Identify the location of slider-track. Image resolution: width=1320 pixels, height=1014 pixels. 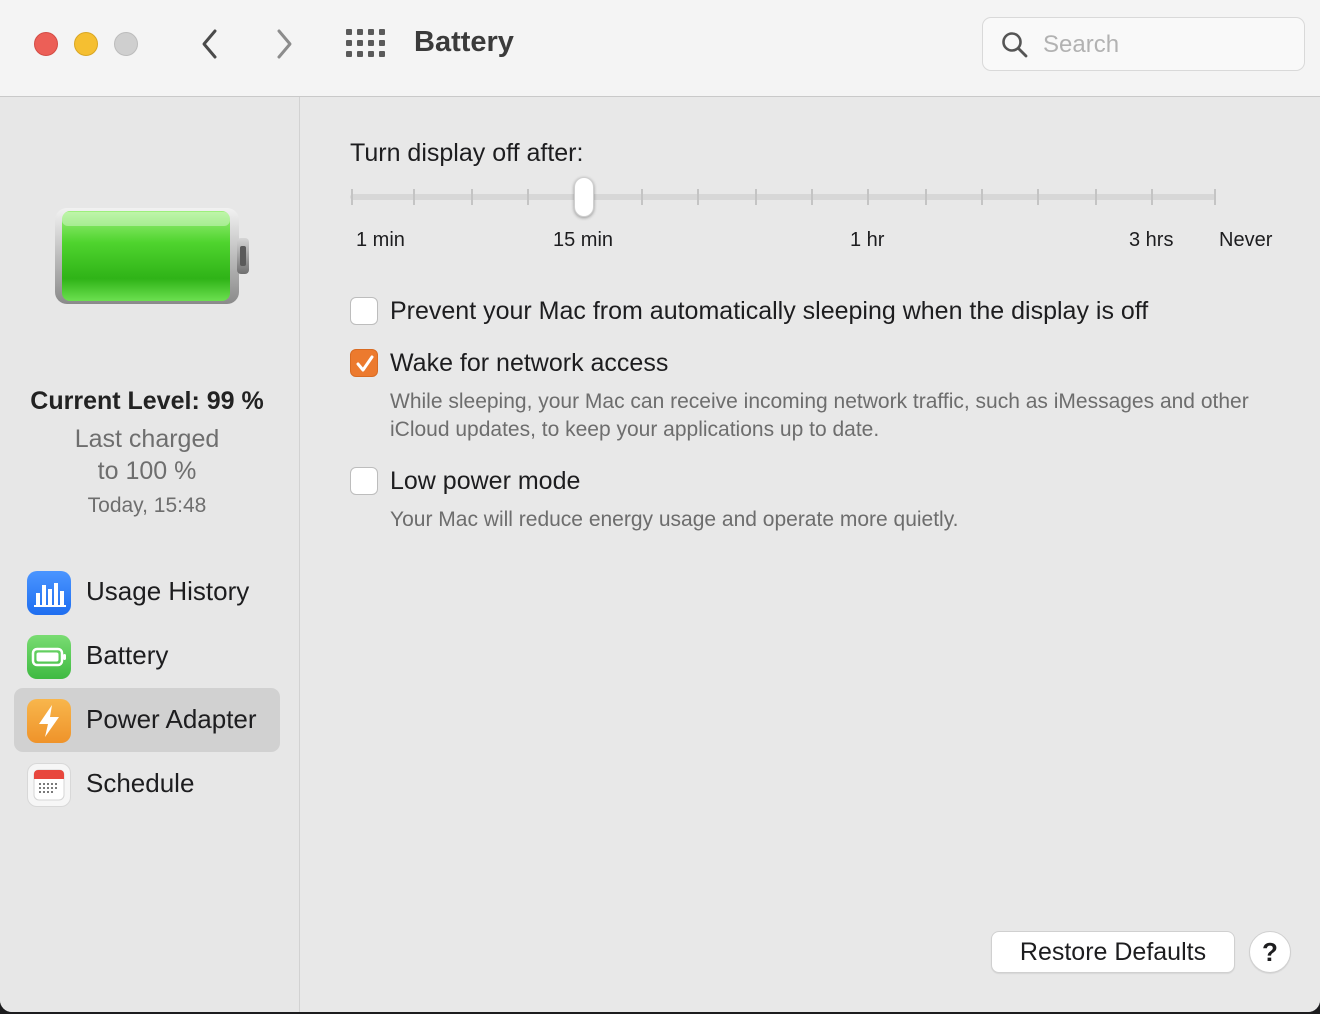
(783, 197).